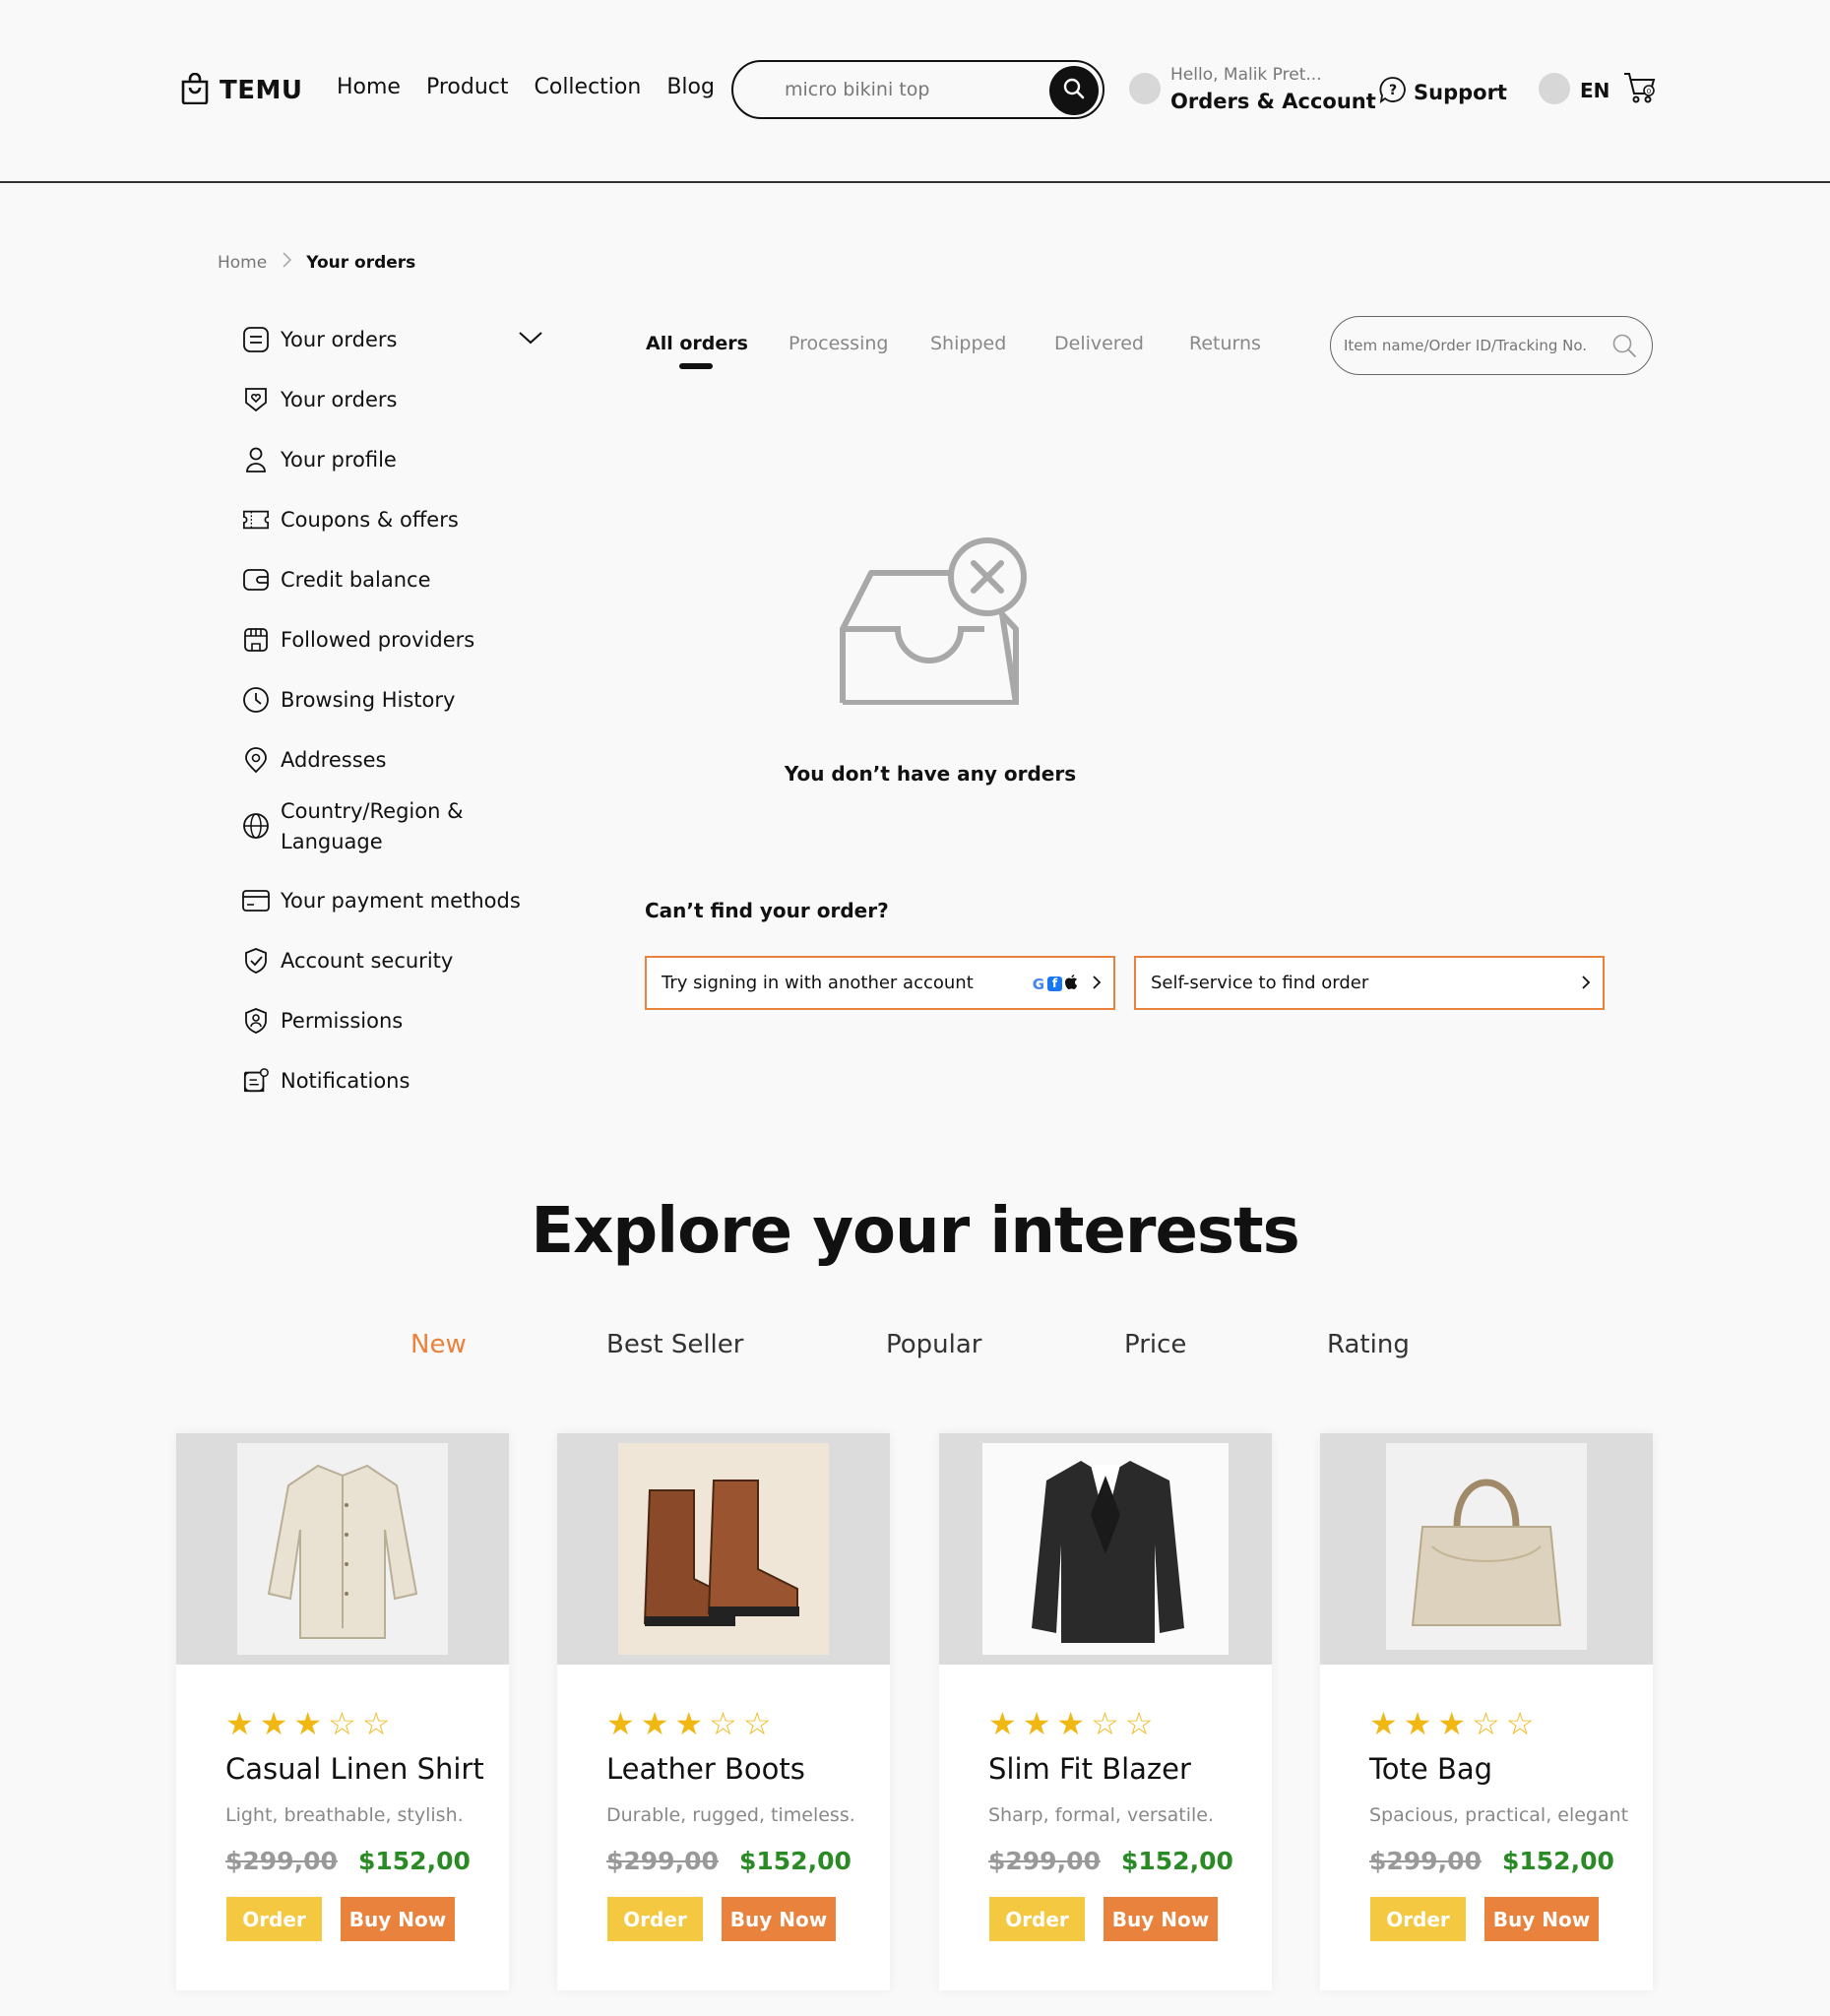 The height and width of the screenshot is (2016, 1830). What do you see at coordinates (256, 520) in the screenshot?
I see `ticket-icon` at bounding box center [256, 520].